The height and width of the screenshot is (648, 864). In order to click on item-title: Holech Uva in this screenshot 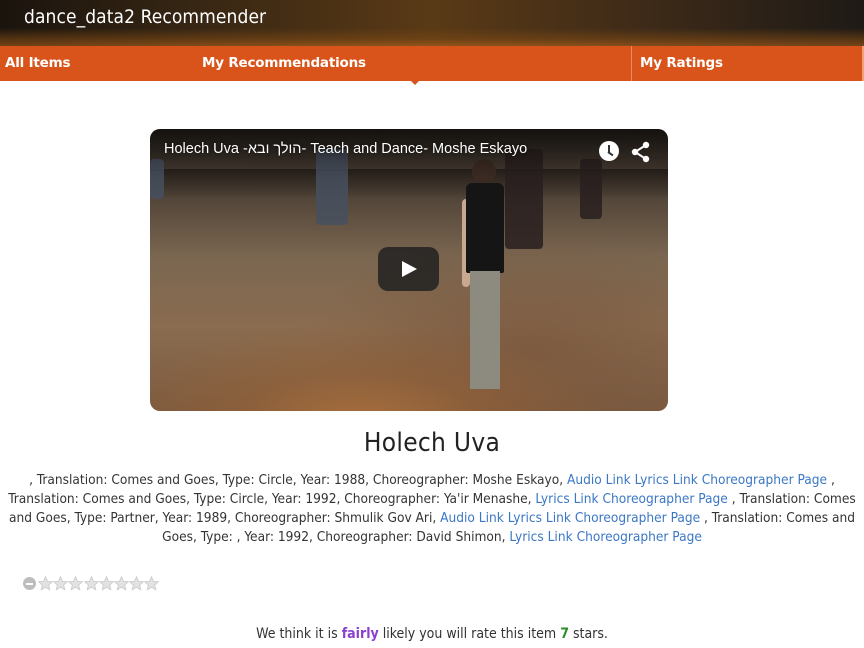, I will do `click(432, 443)`.